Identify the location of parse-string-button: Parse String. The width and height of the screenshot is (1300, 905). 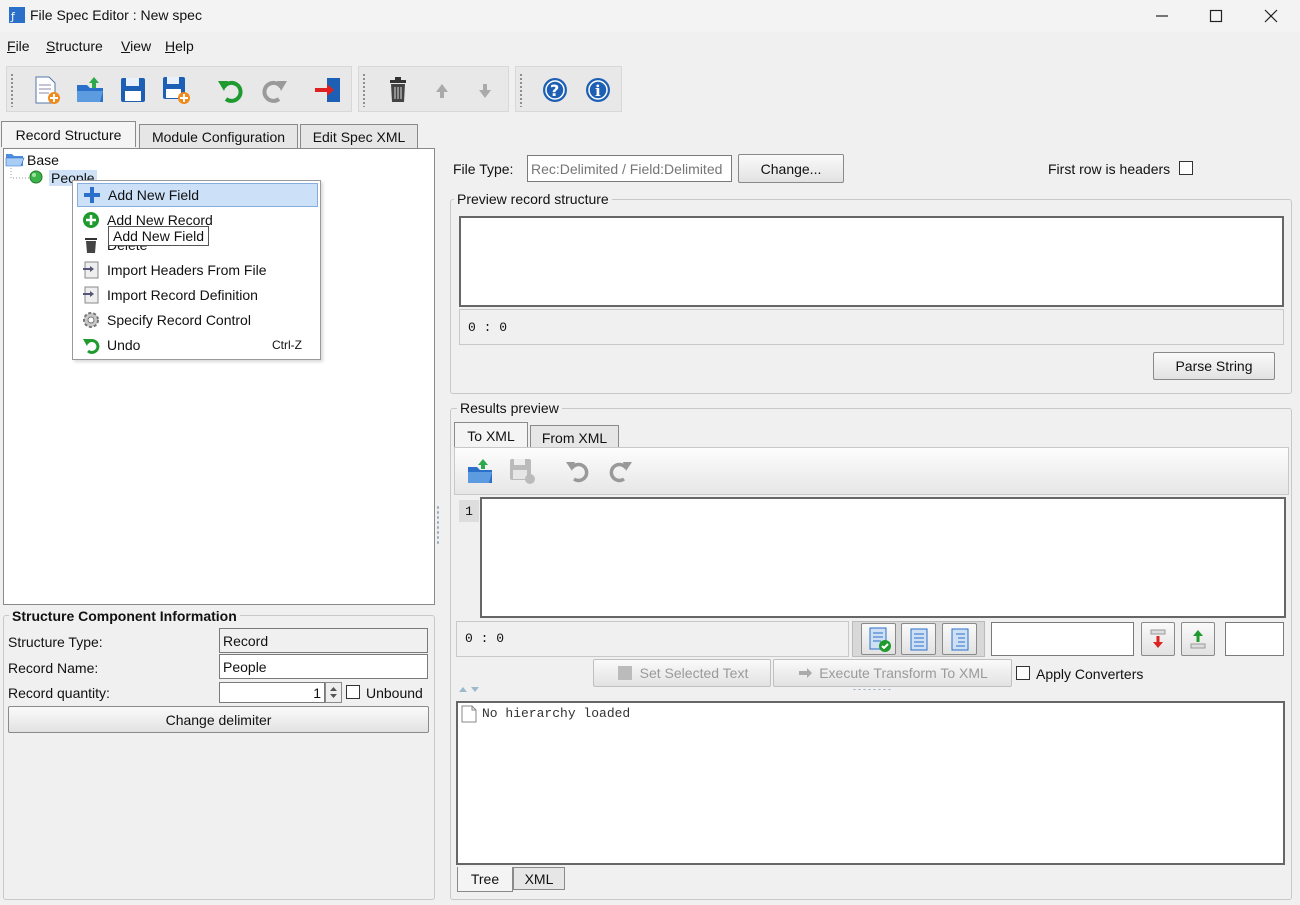
(1214, 366).